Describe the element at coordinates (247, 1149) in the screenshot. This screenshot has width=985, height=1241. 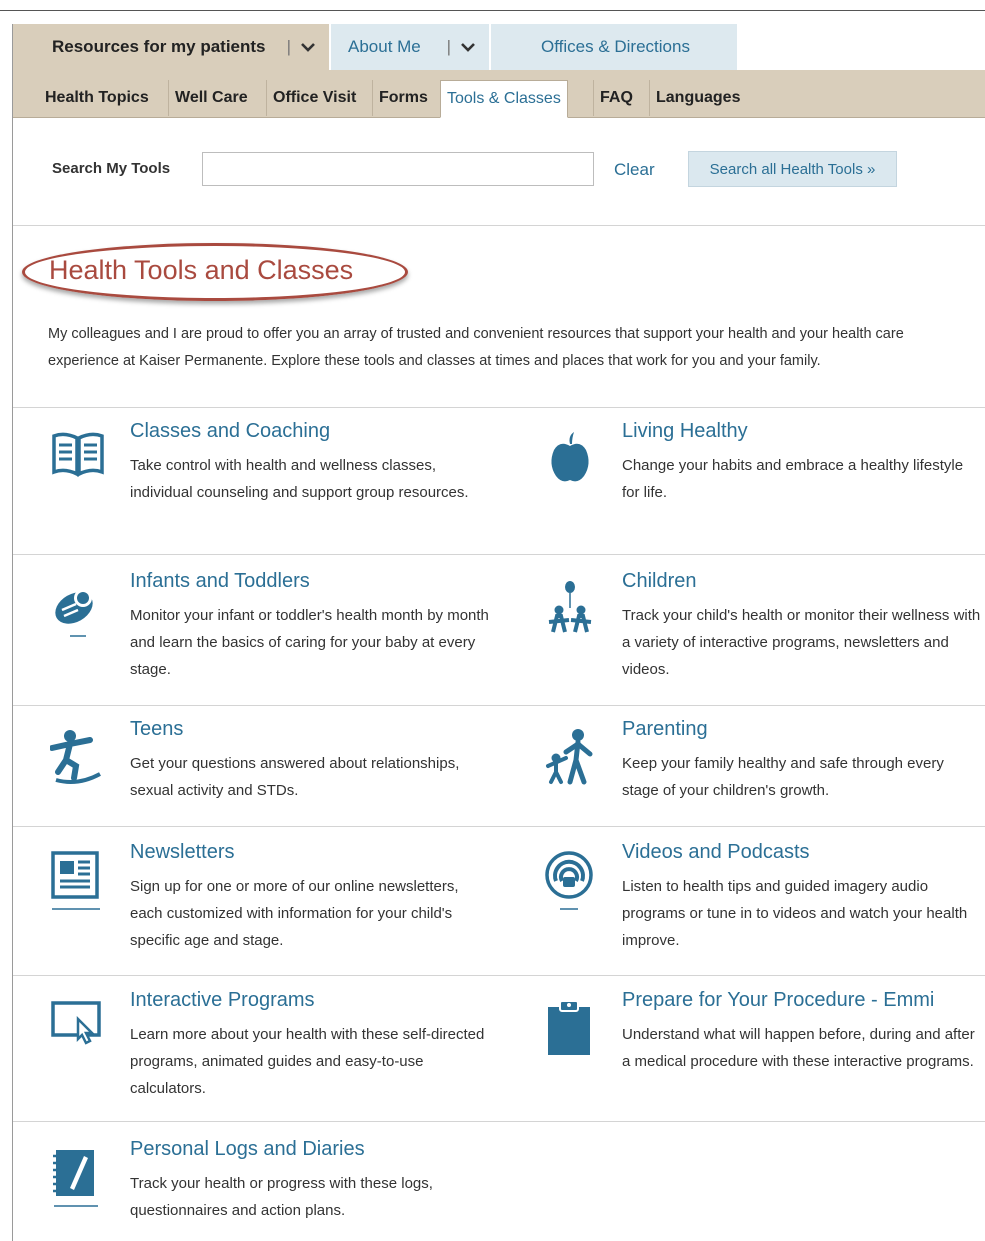
I see `item-title-link: Personal Logs and Diaries` at that location.